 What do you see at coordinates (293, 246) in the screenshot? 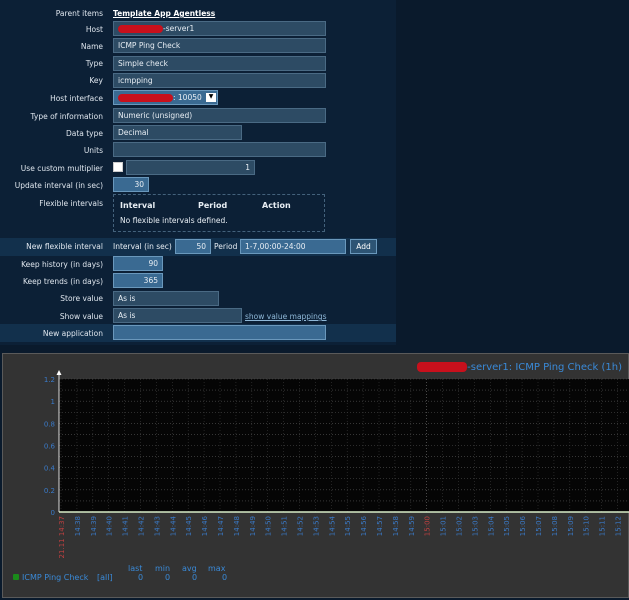
I see `flex-period-field: 1-7,00:00-24:00` at bounding box center [293, 246].